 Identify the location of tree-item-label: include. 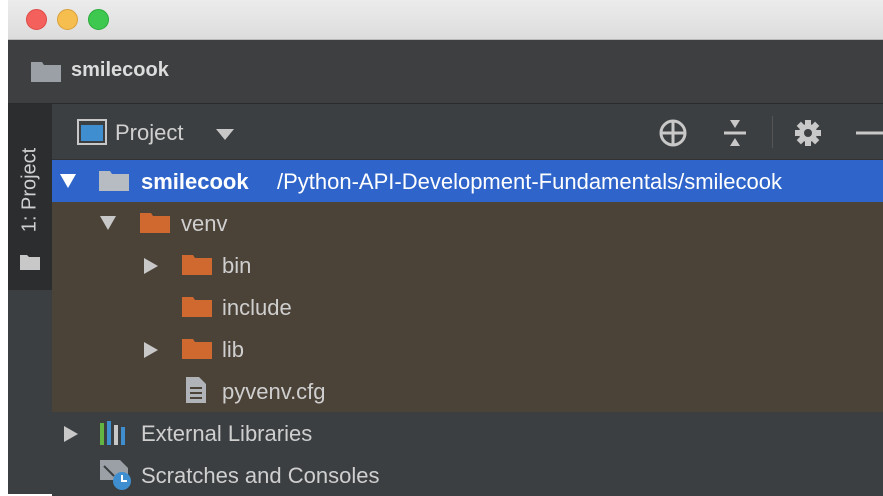
(257, 307).